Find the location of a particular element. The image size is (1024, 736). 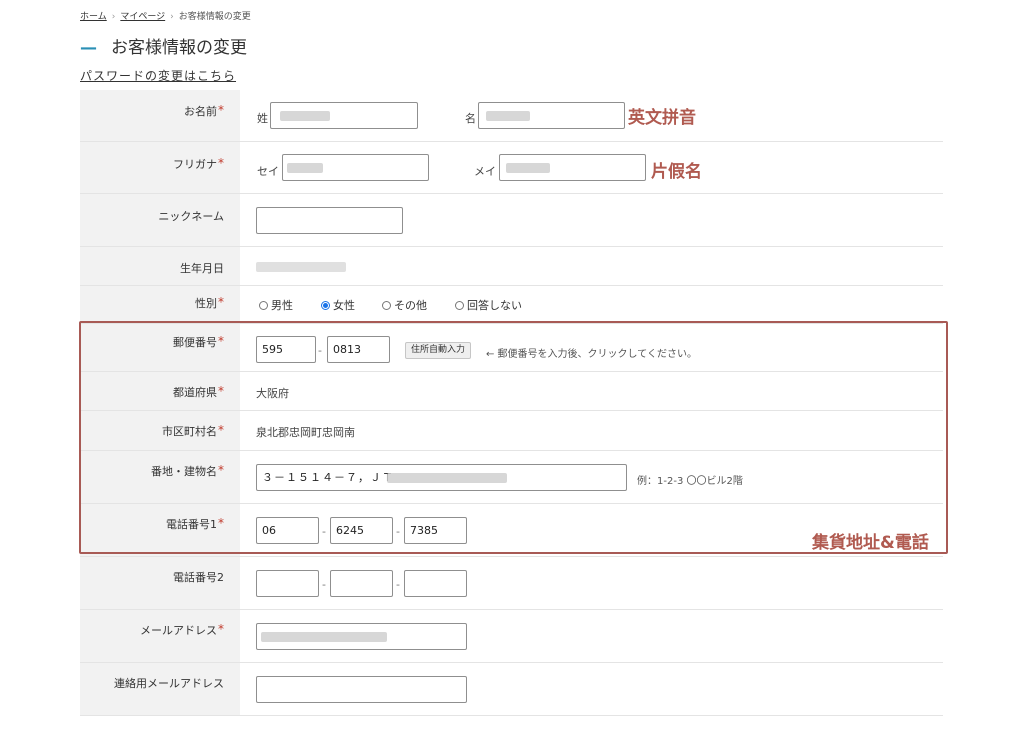

label-email: メールアドレス* is located at coordinates (160, 636).